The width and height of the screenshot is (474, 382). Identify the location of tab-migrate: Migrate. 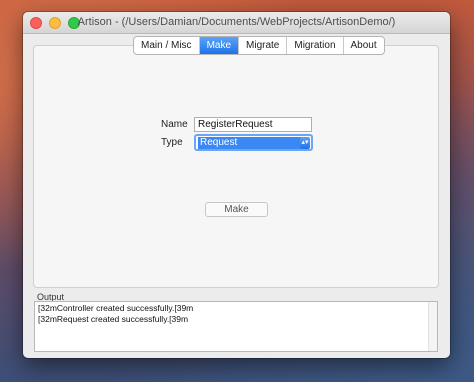
(263, 45).